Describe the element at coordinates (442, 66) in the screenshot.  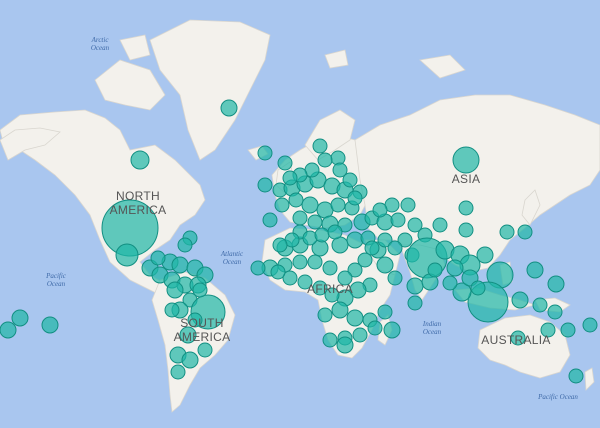
I see `north-siberia` at that location.